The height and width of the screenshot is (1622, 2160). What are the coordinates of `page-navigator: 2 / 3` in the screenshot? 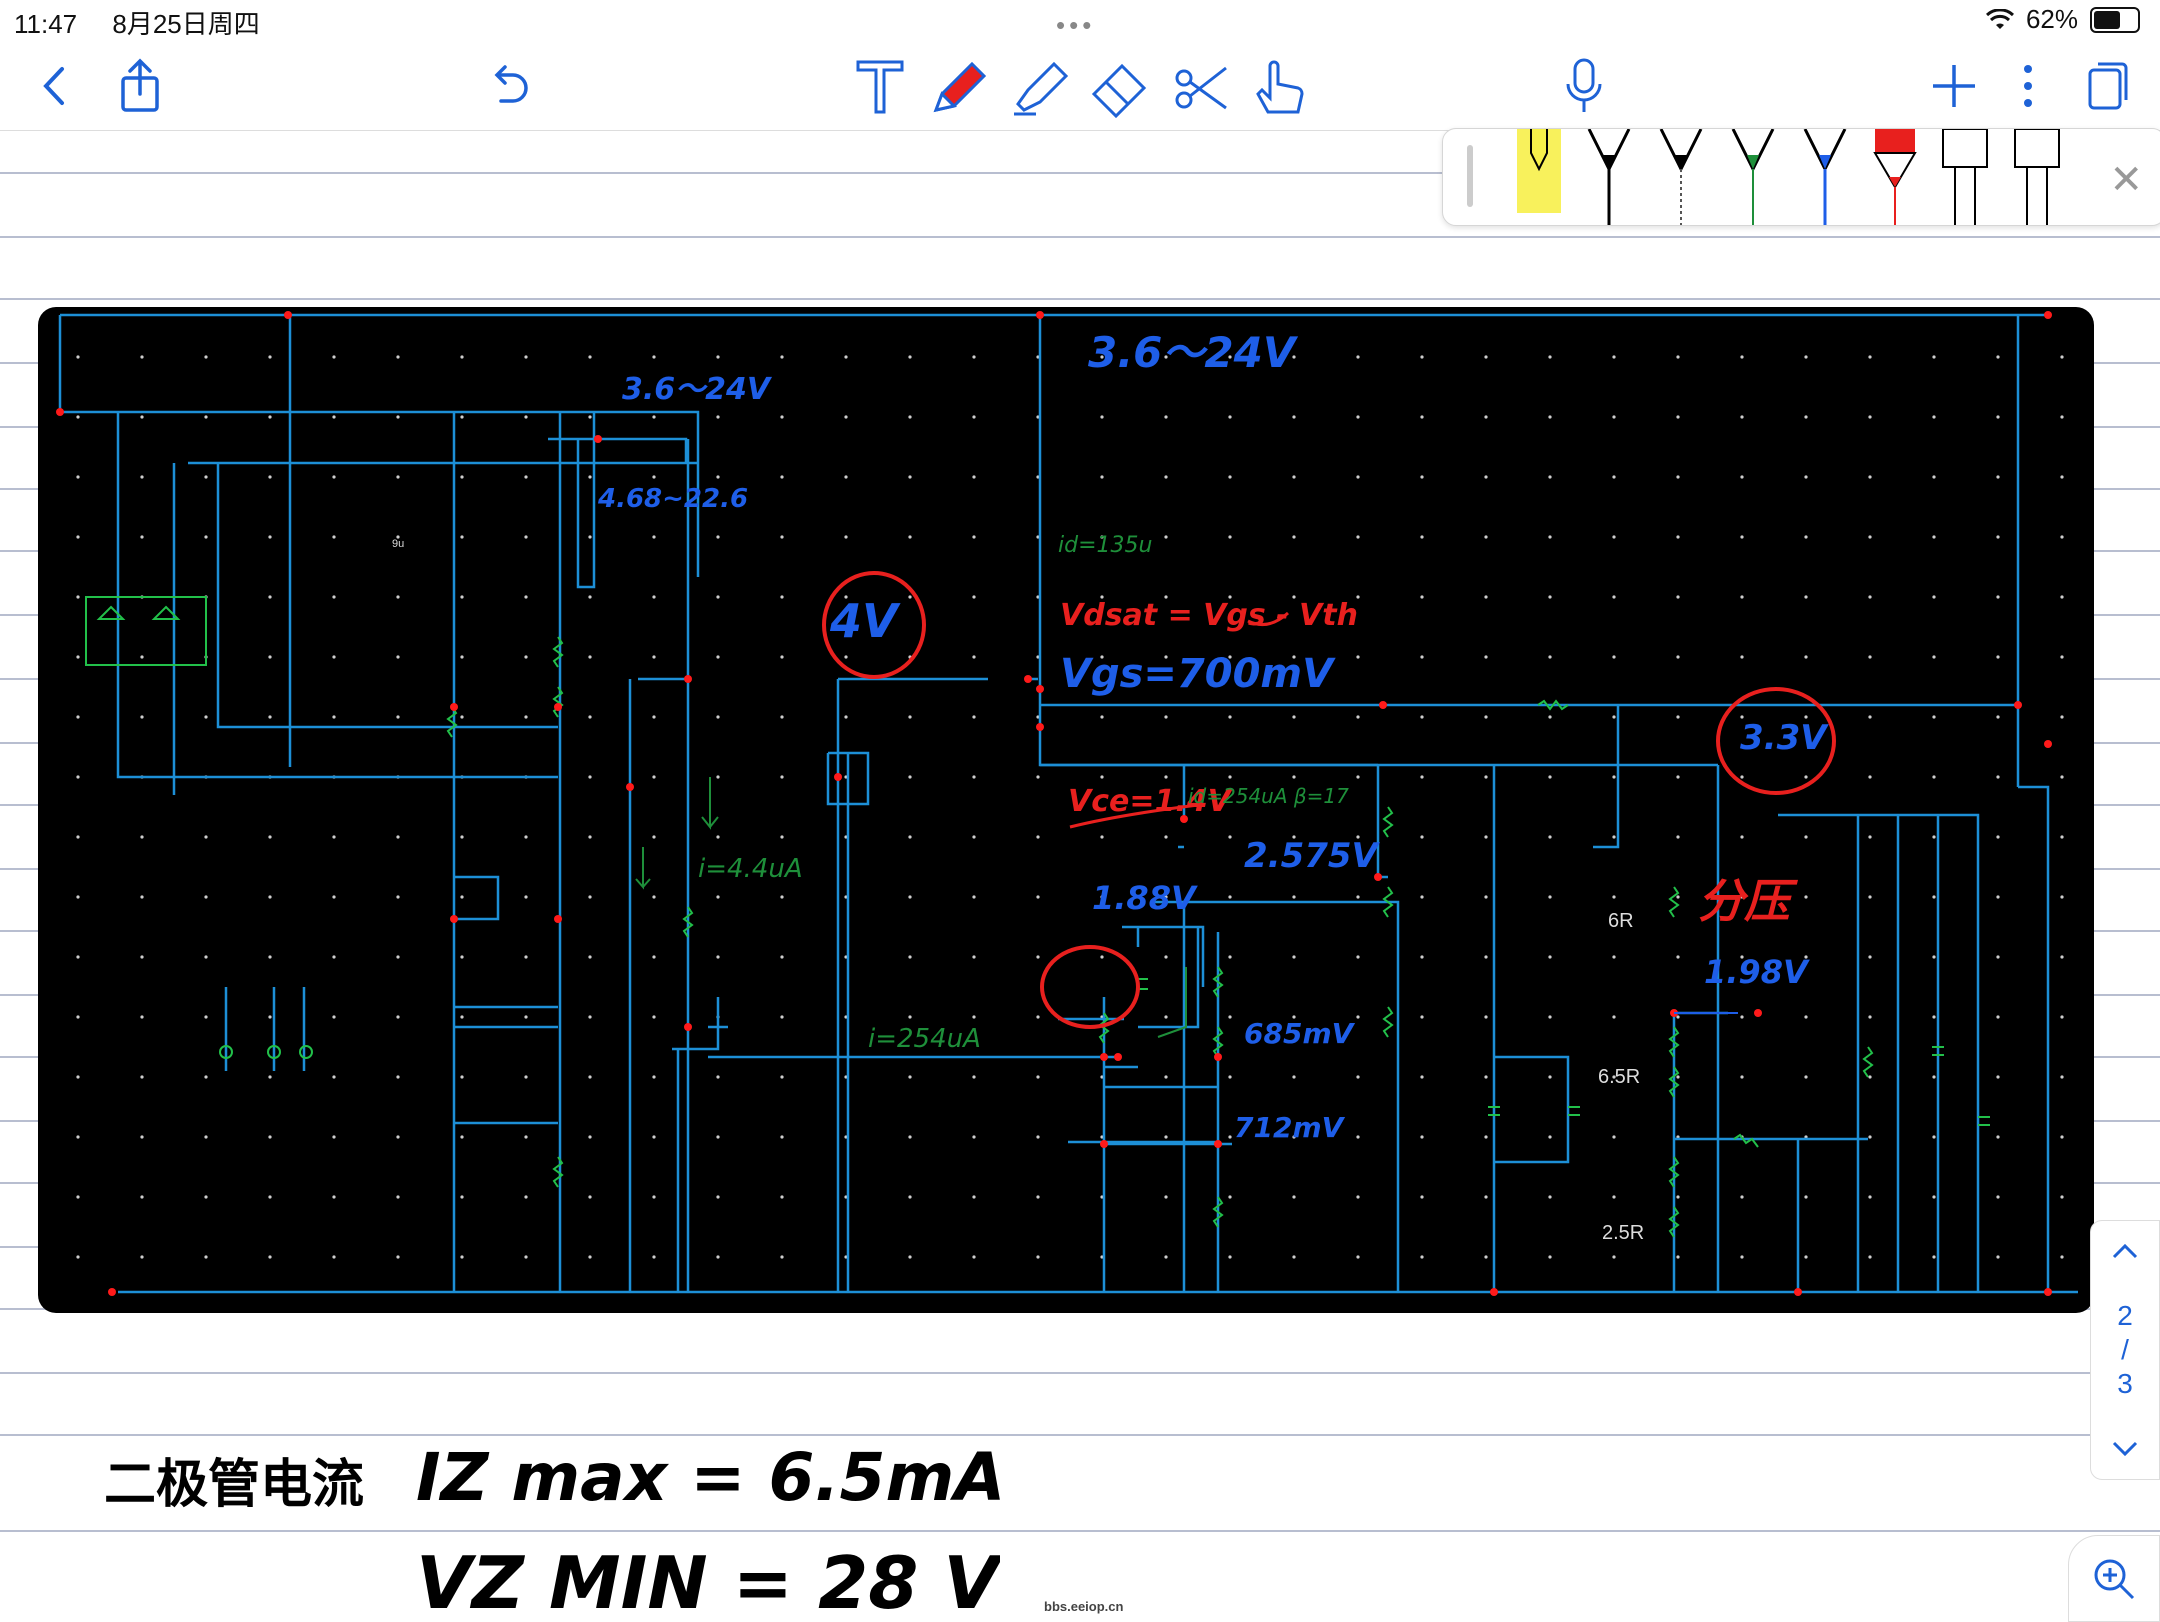 It's located at (2125, 1350).